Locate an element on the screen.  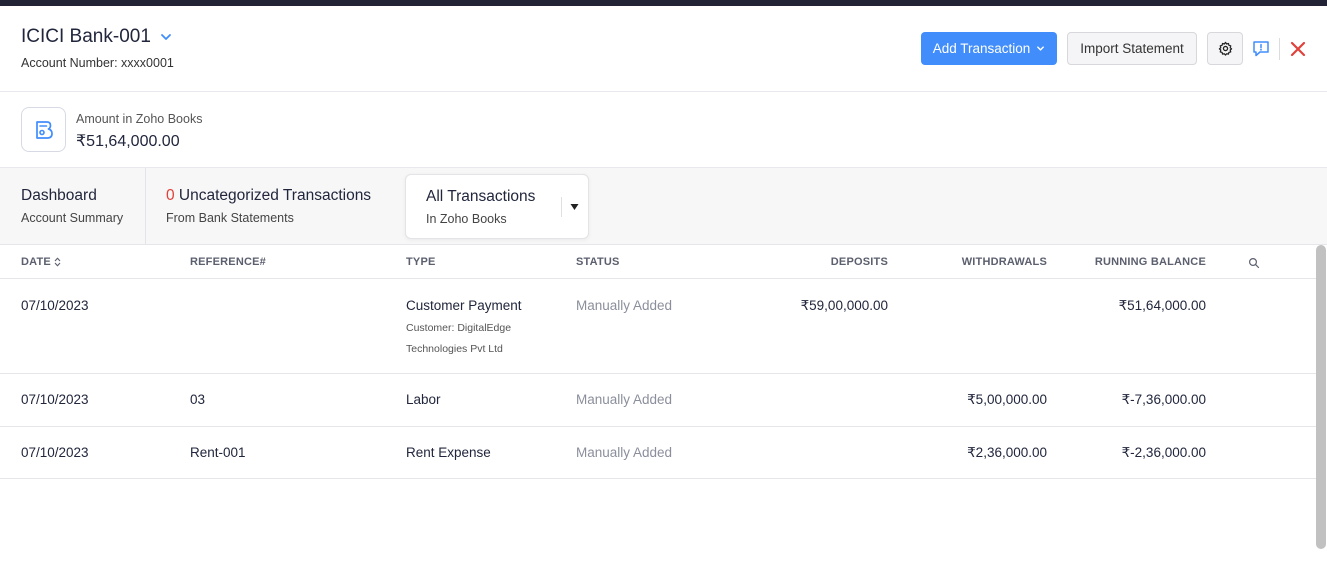
column-reference: REFERENCE# is located at coordinates (228, 262).